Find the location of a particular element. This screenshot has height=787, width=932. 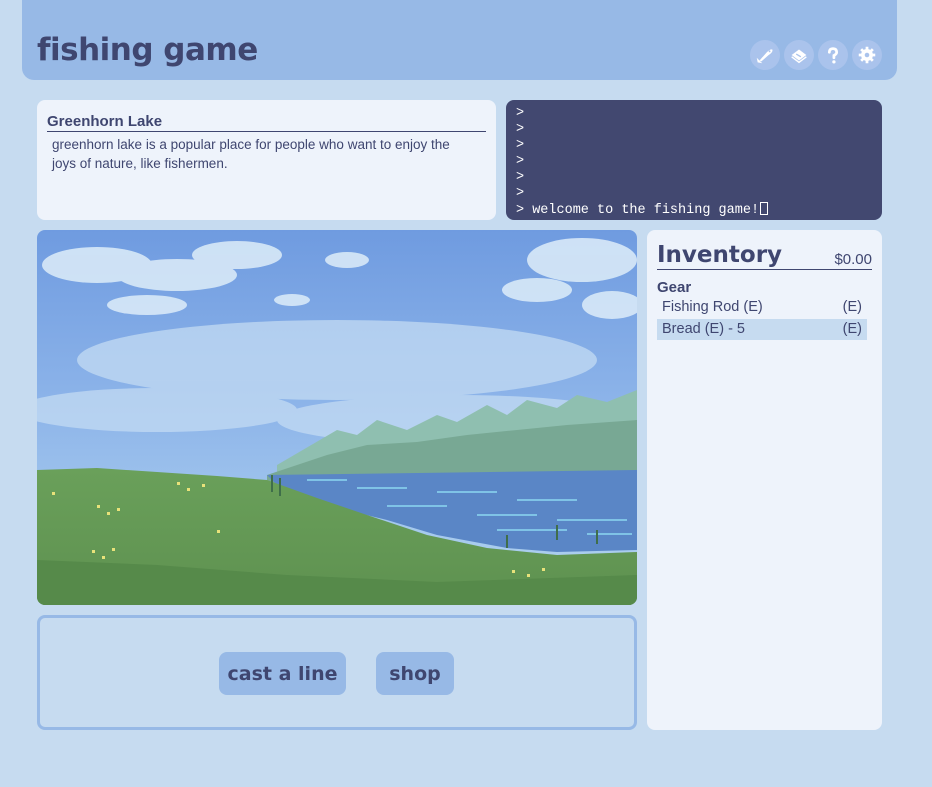

money-display: $0.00 is located at coordinates (853, 259).